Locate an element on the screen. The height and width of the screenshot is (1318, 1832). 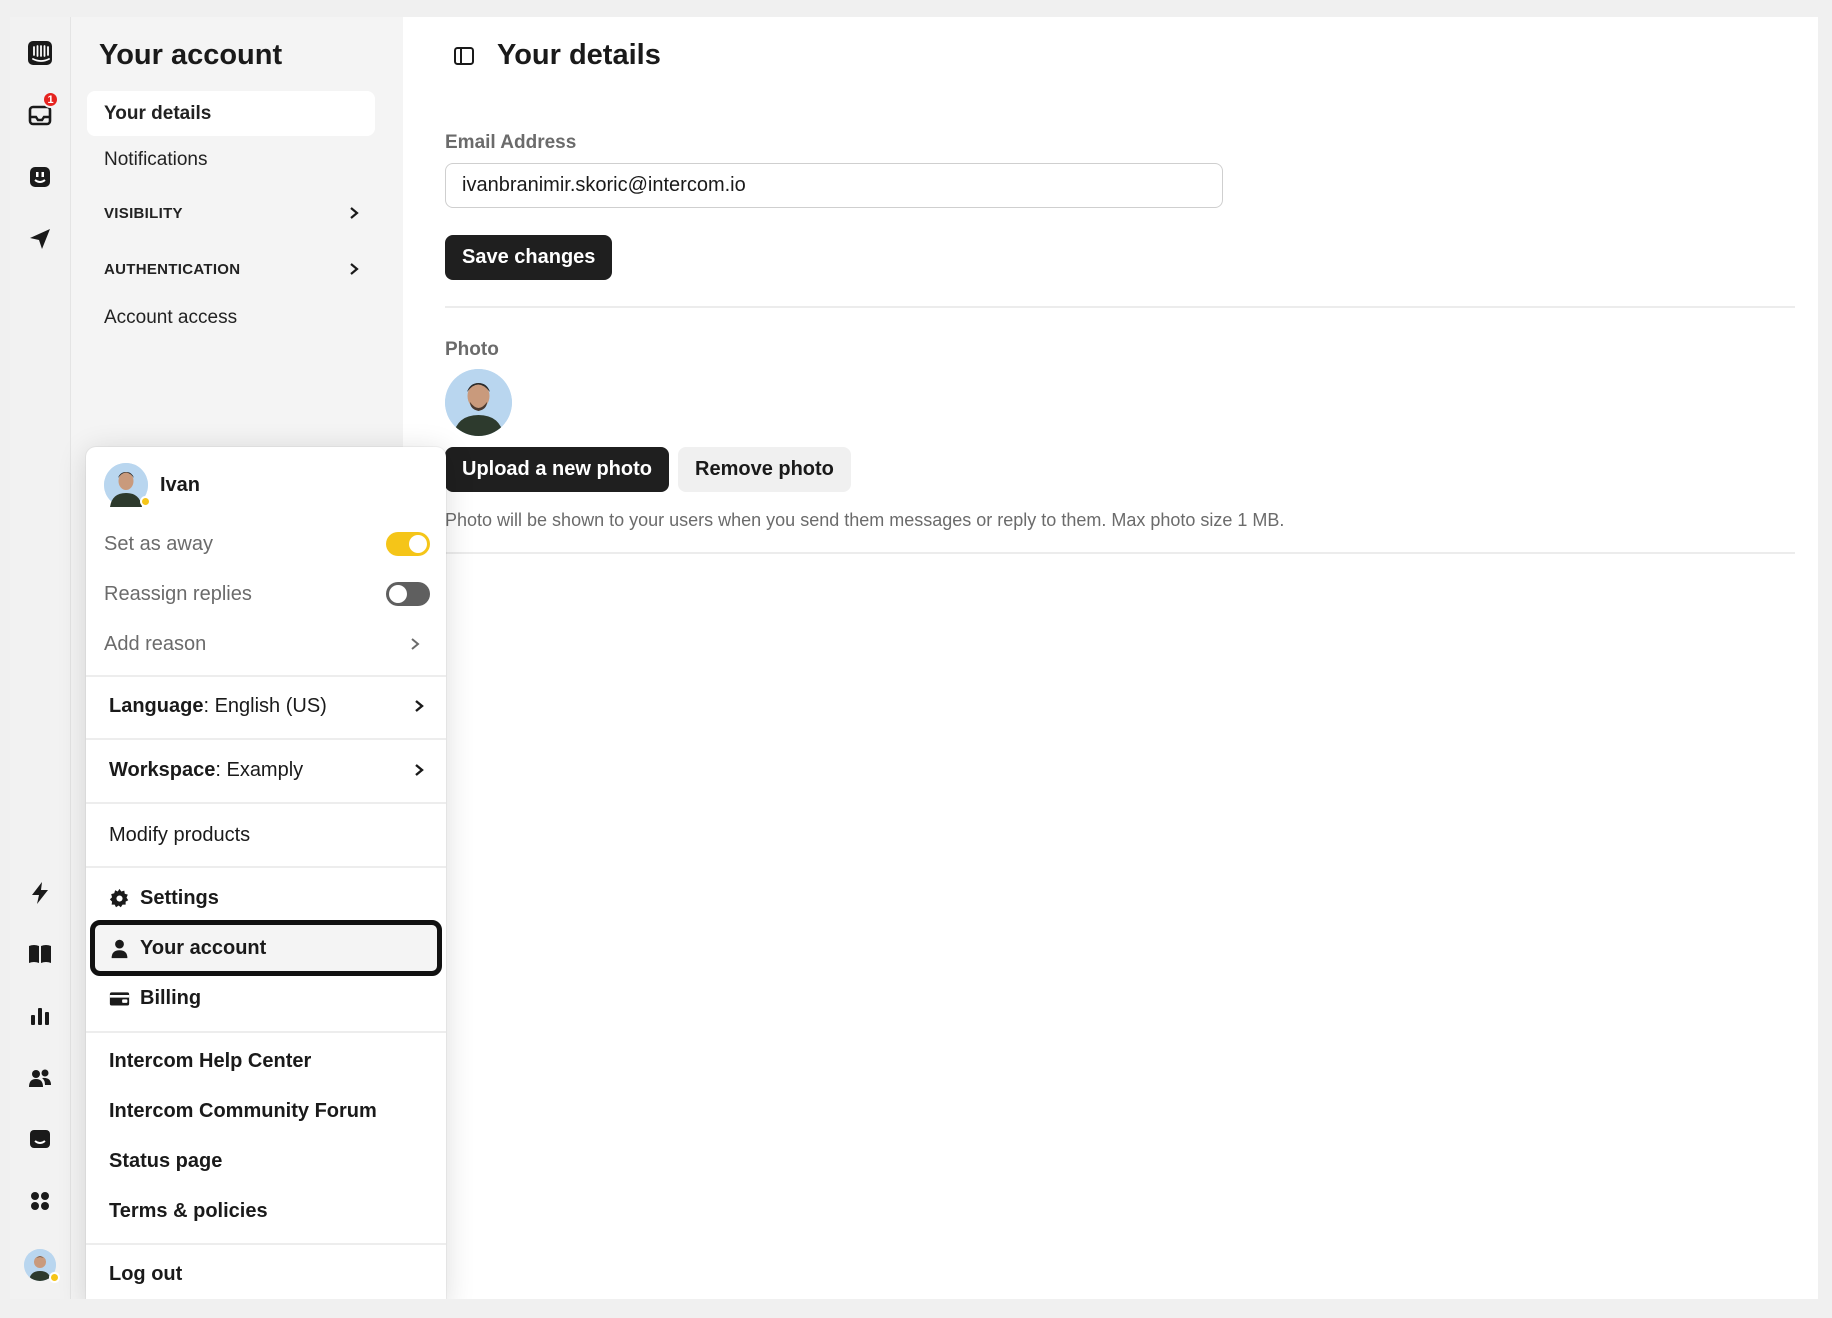
reports-icon is located at coordinates (40, 1016).